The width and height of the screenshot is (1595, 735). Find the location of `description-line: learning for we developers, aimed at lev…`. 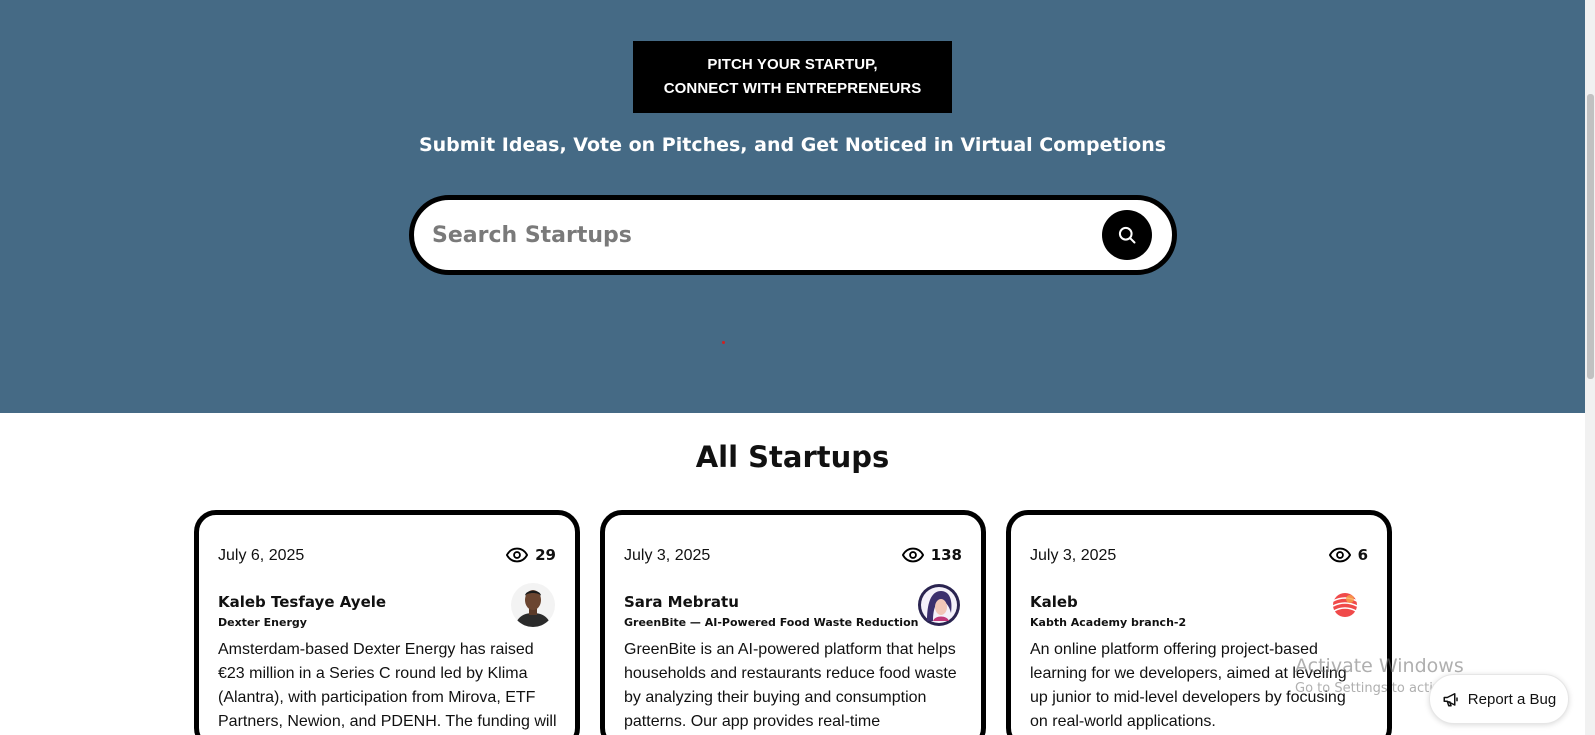

description-line: learning for we developers, aimed at lev… is located at coordinates (1188, 673).